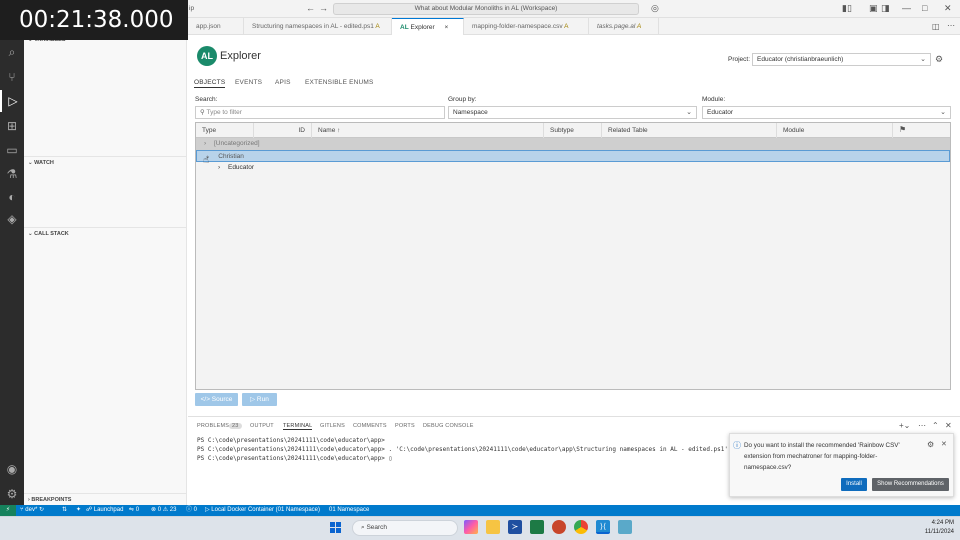  I want to click on column-related-table: Related Table, so click(689, 130).